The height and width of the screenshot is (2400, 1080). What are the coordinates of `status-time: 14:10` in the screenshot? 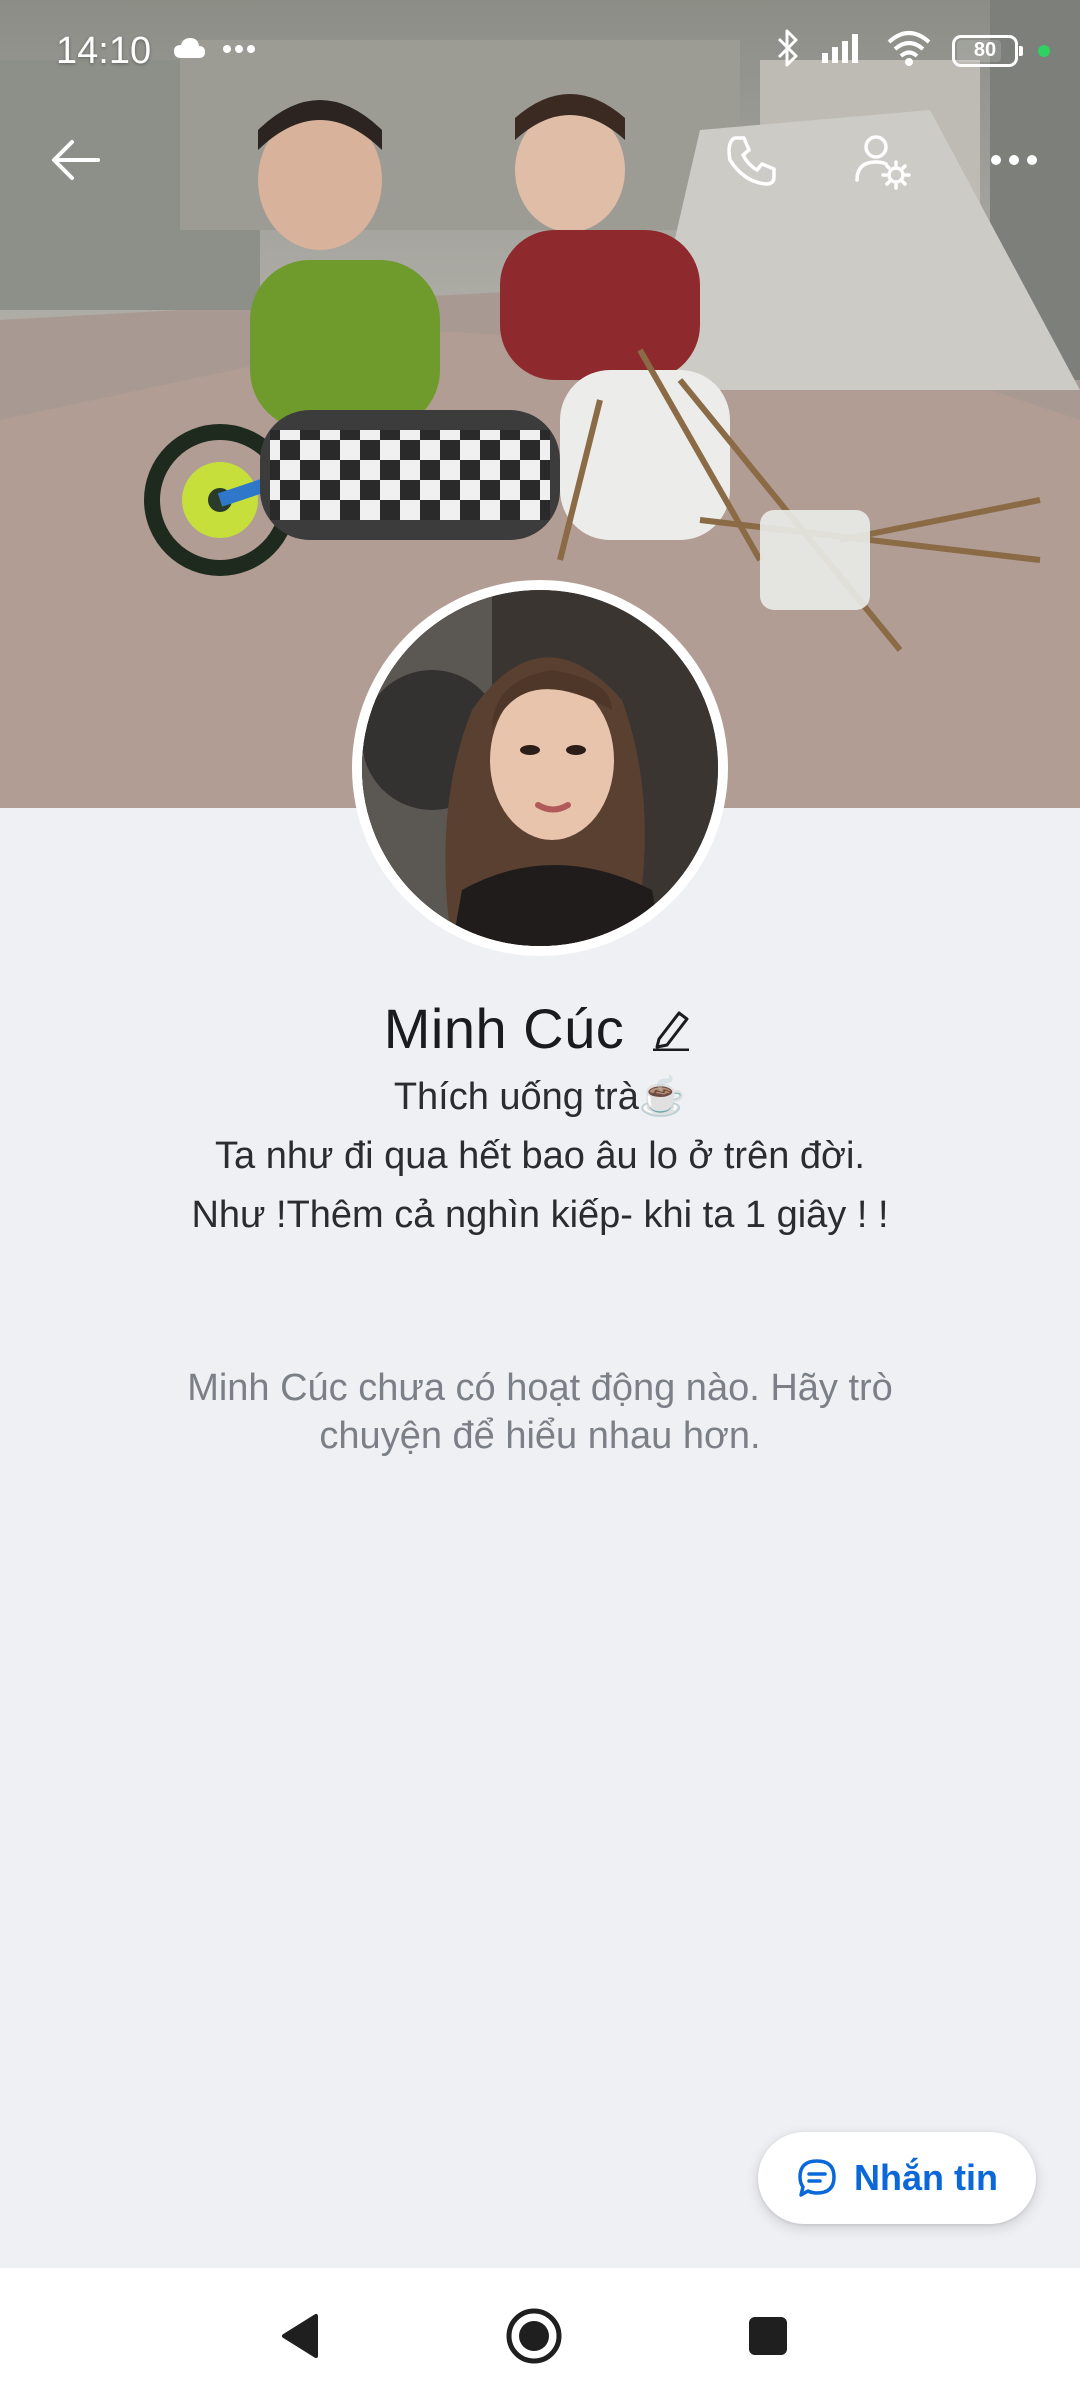 It's located at (104, 51).